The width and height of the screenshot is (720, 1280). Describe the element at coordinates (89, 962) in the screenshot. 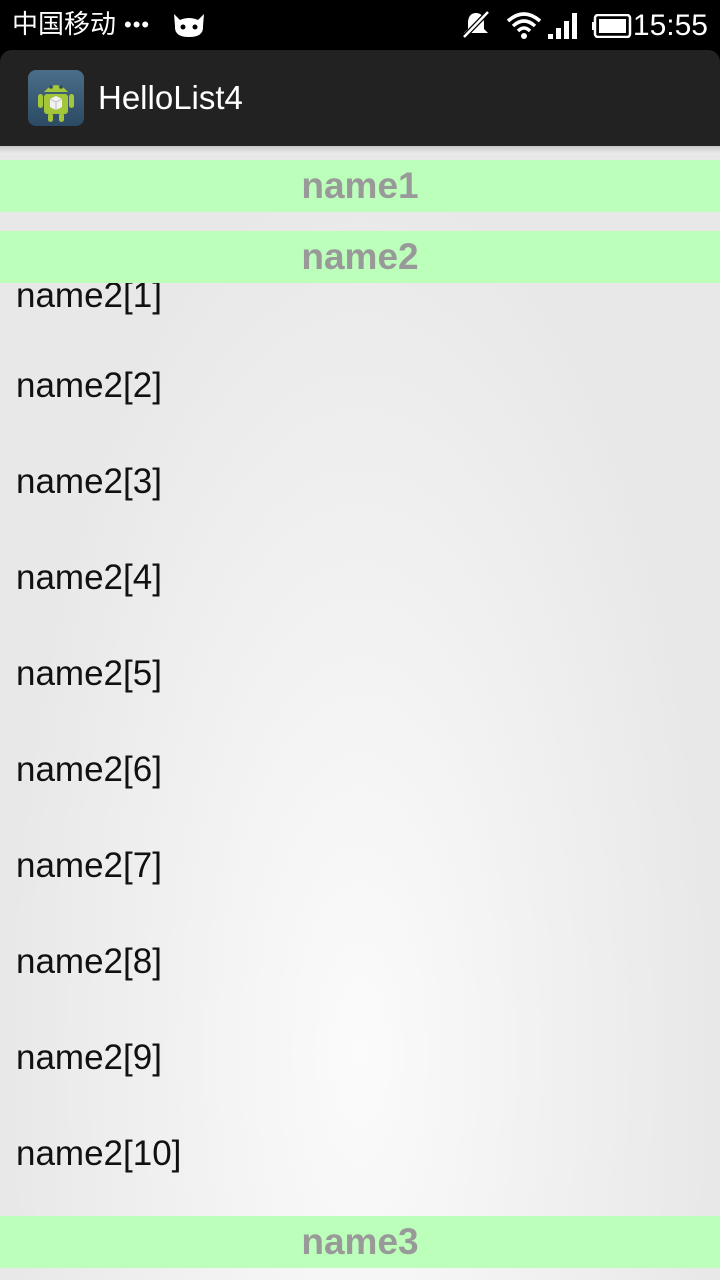

I see `list-item: name2[8]` at that location.